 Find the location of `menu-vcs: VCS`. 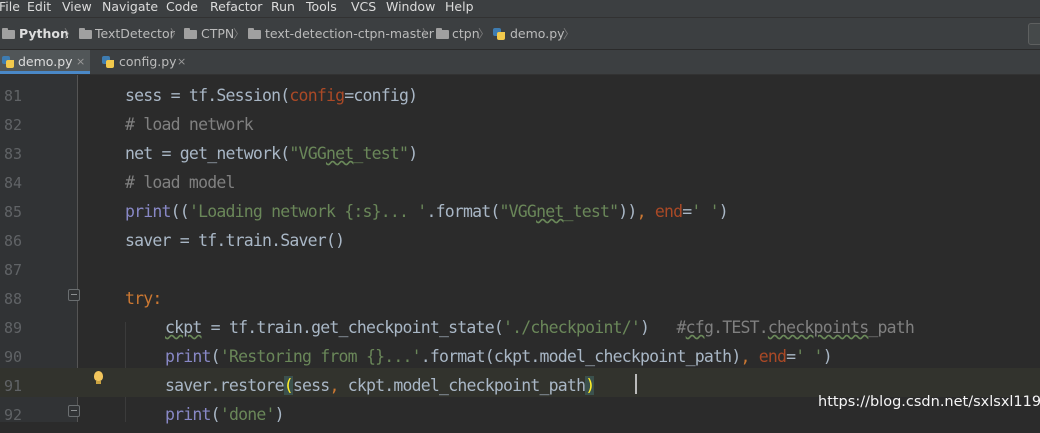

menu-vcs: VCS is located at coordinates (363, 8).